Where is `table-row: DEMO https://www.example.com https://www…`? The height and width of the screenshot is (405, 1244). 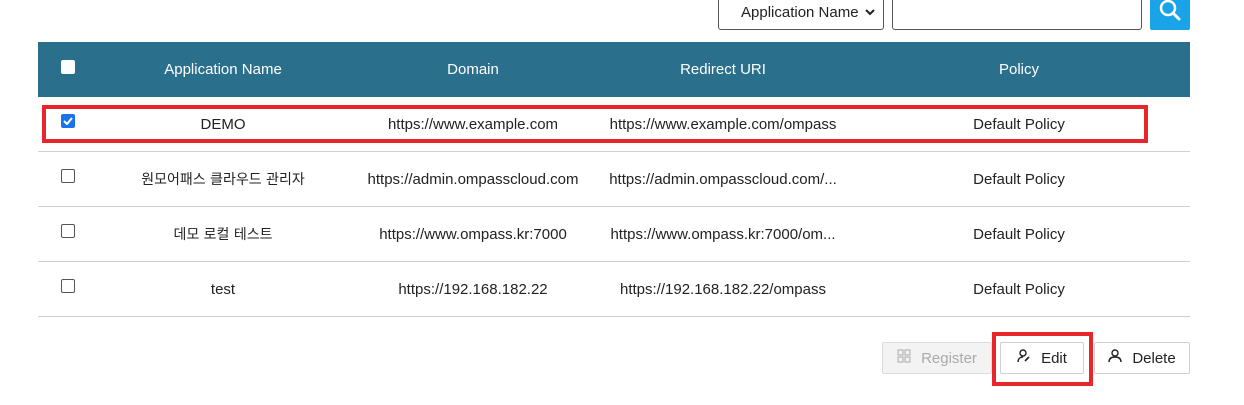
table-row: DEMO https://www.example.com https://www… is located at coordinates (614, 124).